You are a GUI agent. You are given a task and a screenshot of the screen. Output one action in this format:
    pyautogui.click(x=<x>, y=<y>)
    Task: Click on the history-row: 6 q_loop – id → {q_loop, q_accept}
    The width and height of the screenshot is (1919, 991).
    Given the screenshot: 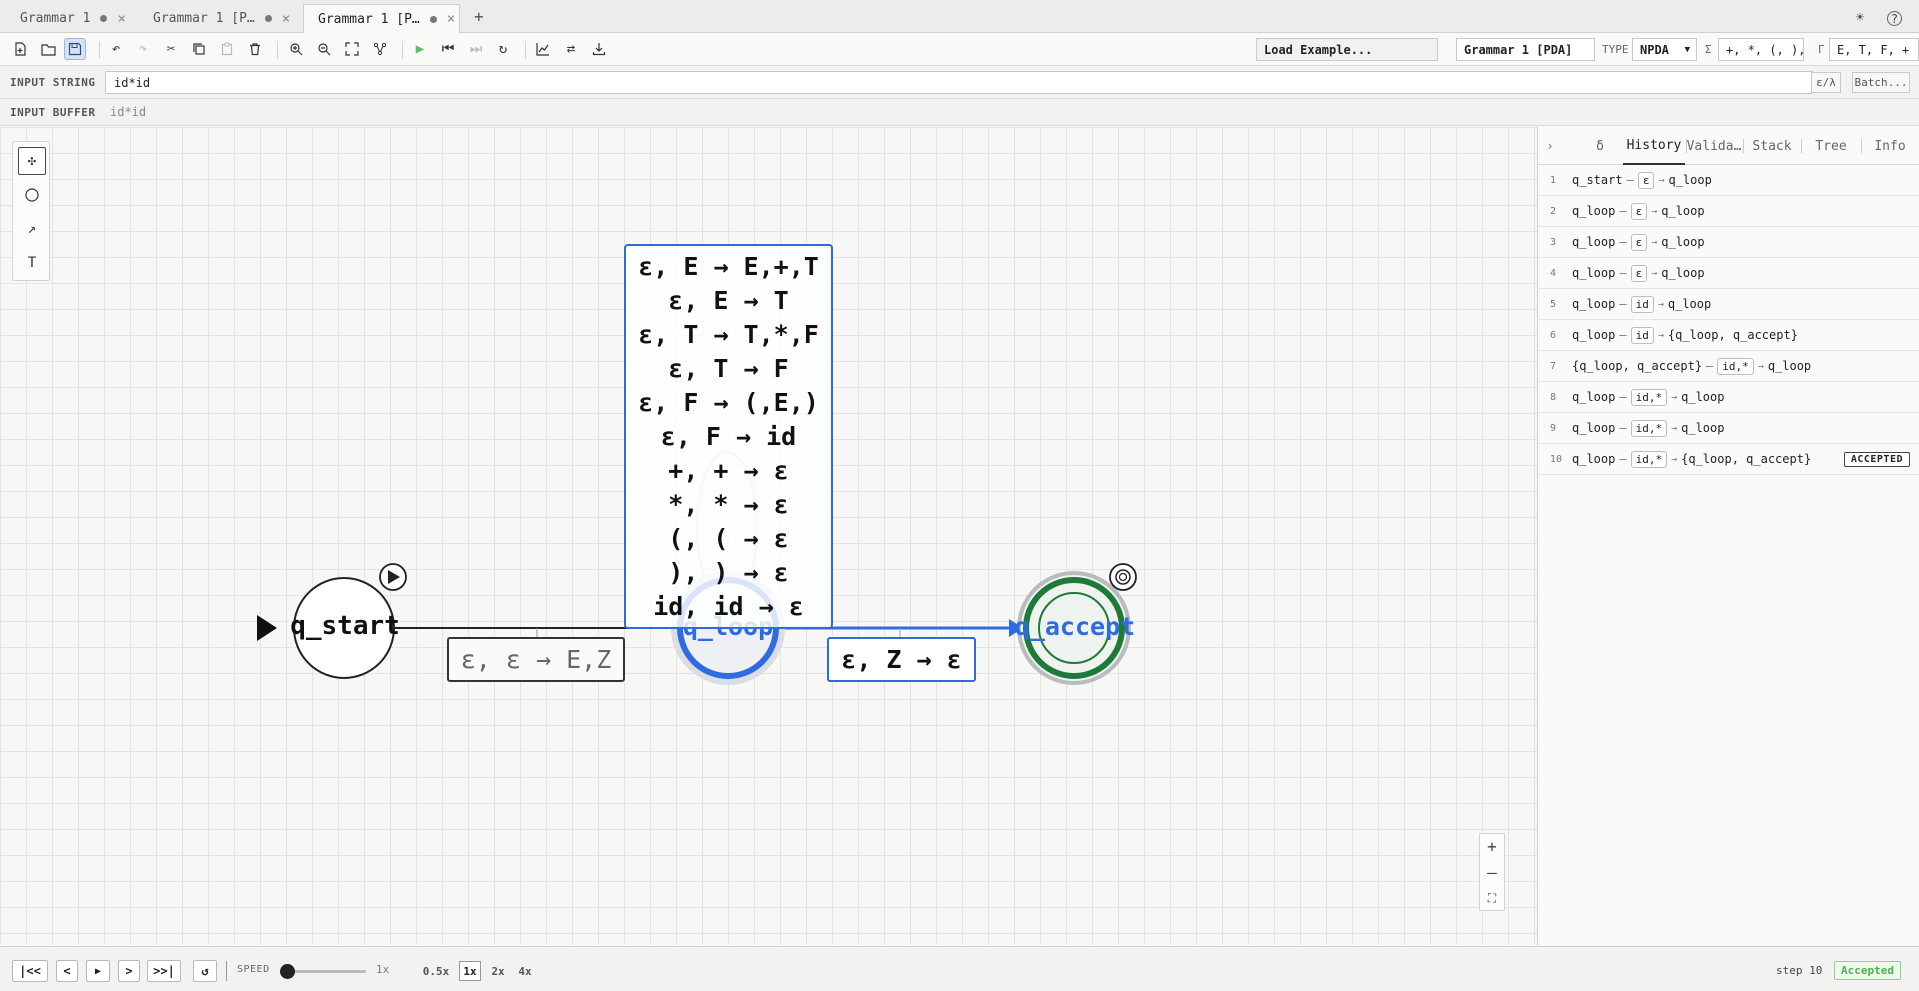 What is the action you would take?
    pyautogui.click(x=1728, y=335)
    